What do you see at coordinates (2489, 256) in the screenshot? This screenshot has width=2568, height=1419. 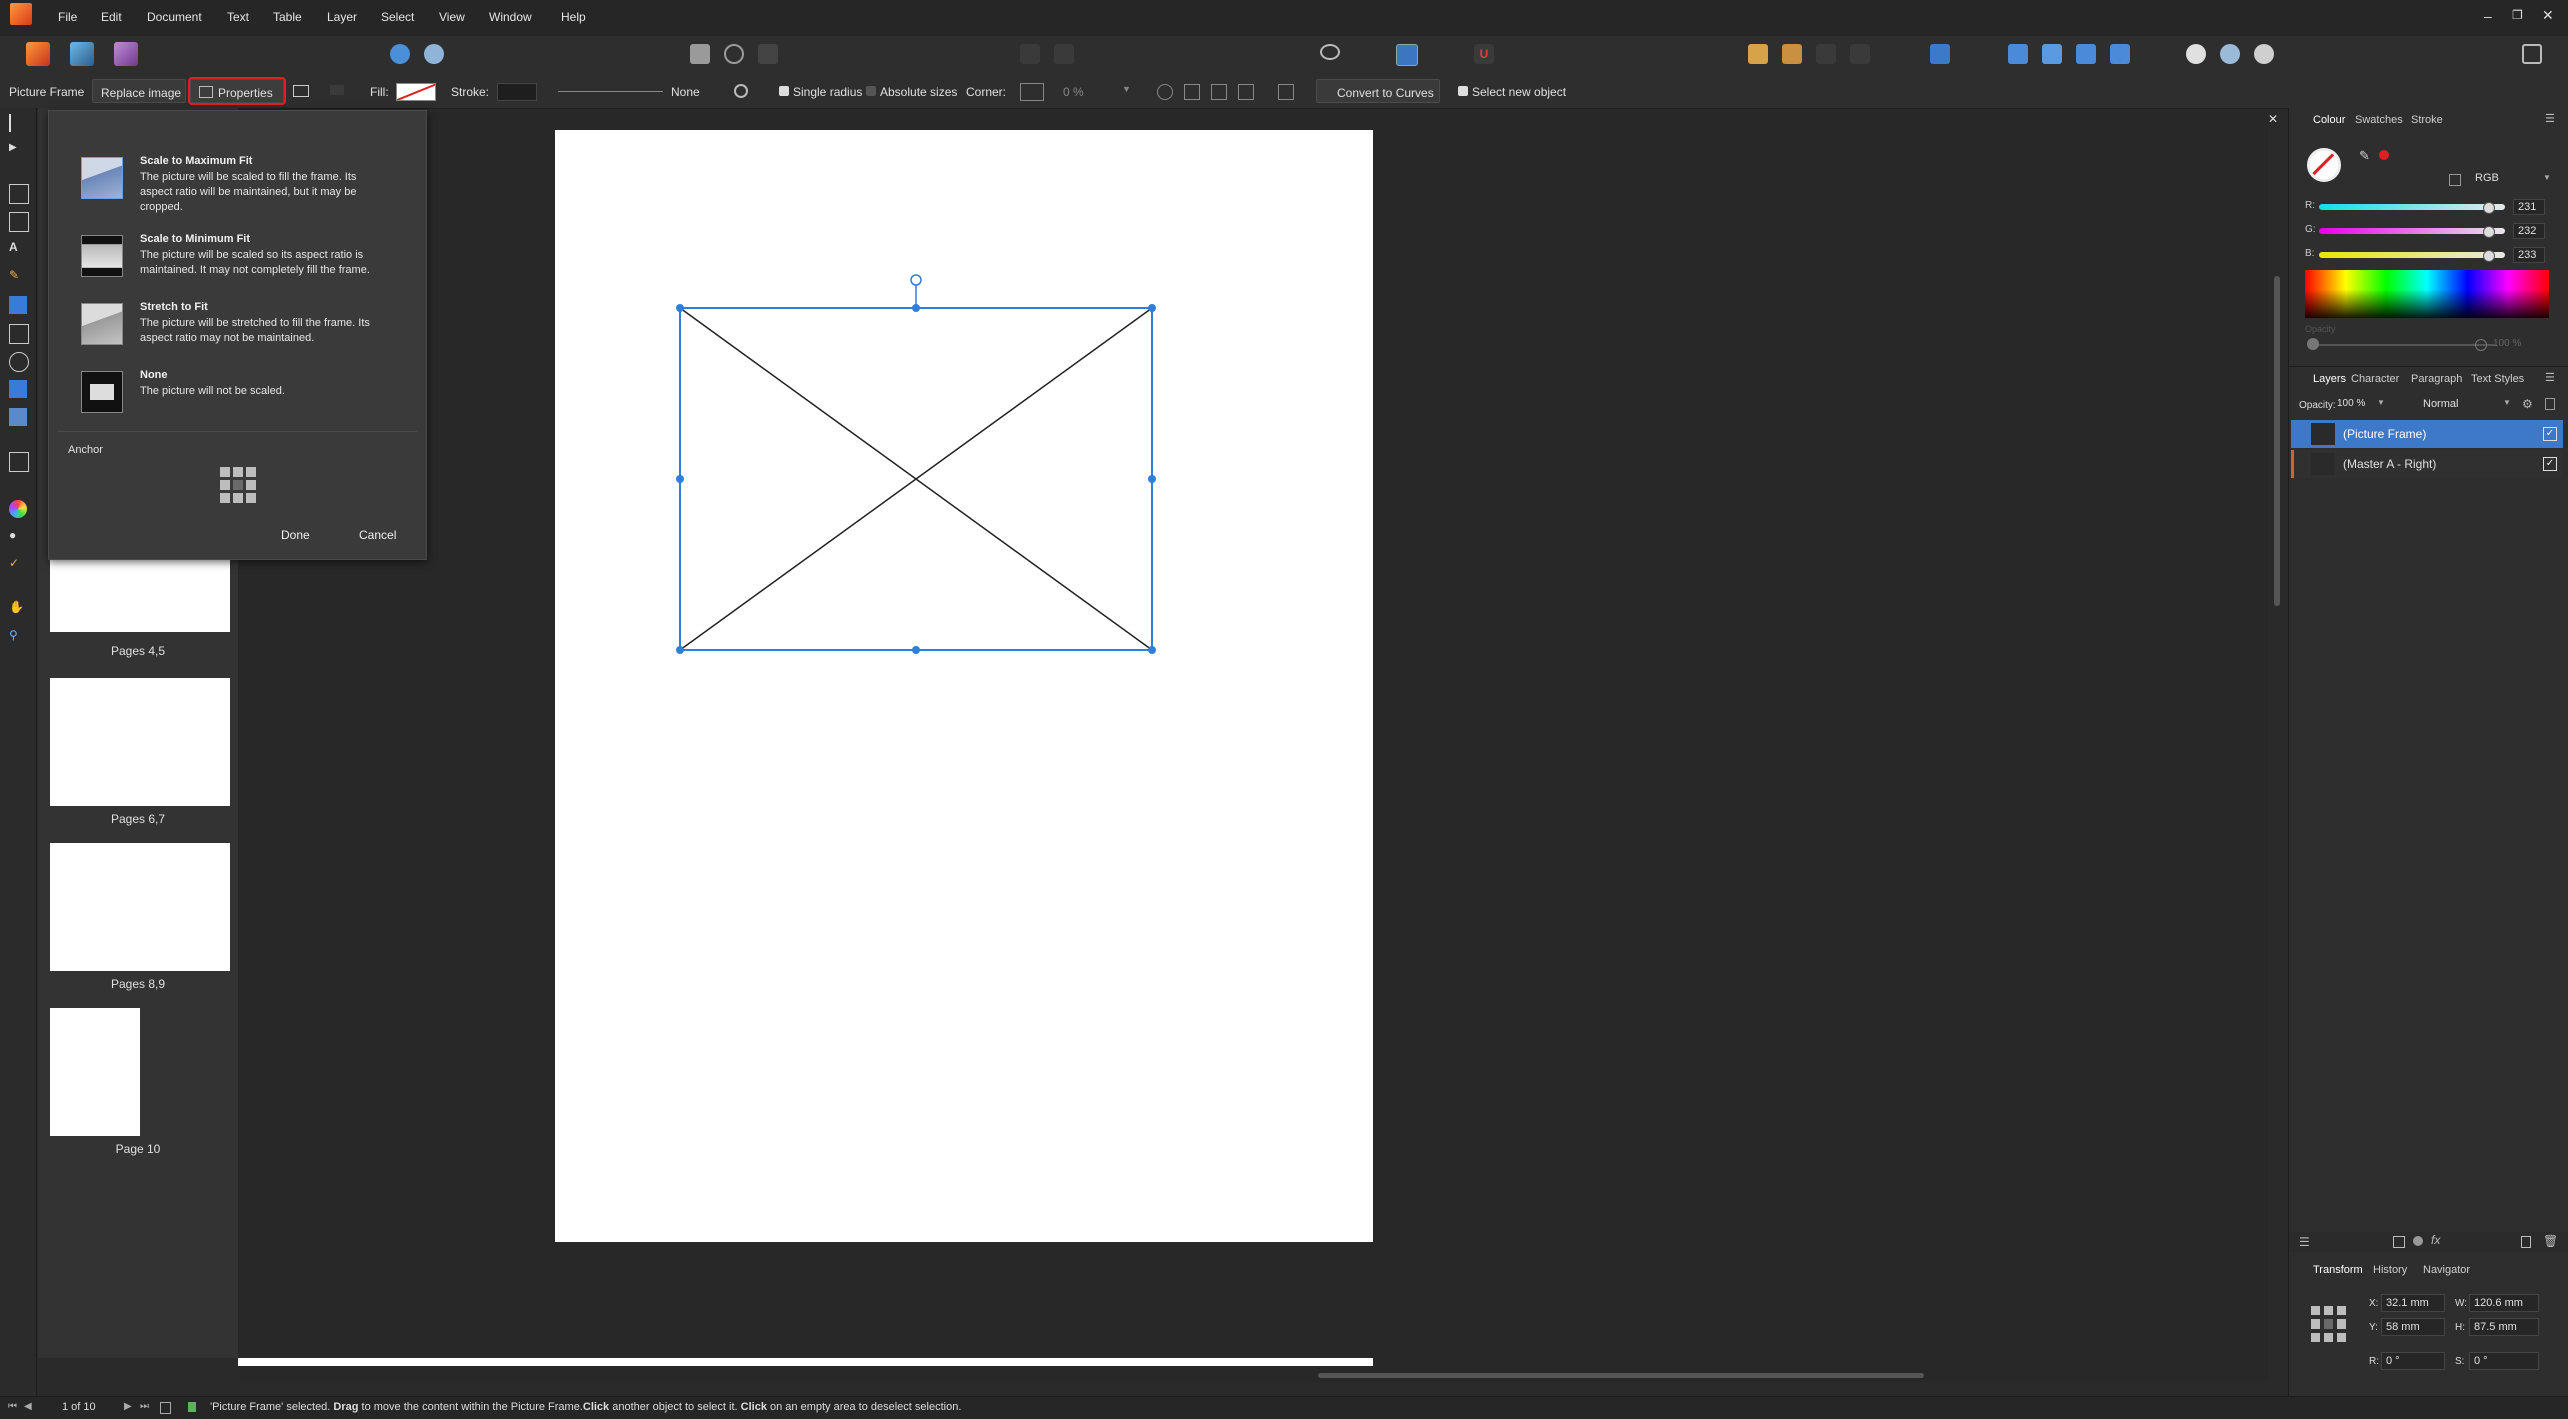 I see `b-slider-knob` at bounding box center [2489, 256].